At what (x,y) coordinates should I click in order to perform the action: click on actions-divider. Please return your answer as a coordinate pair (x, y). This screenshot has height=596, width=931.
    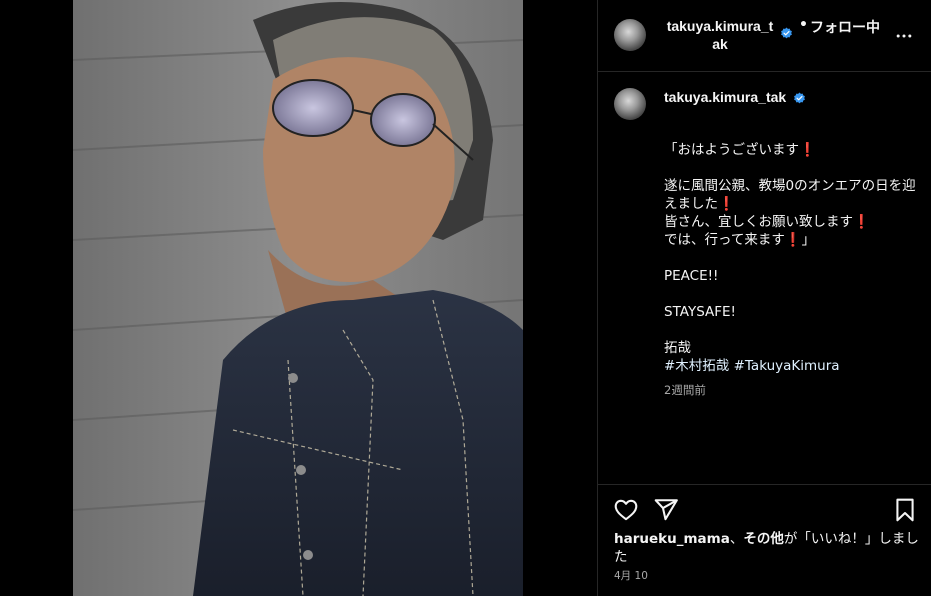
    Looking at the image, I should click on (764, 484).